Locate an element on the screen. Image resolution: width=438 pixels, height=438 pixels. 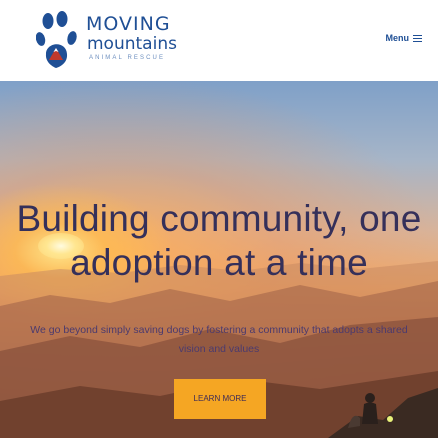
logo-moving: MOVING is located at coordinates (128, 24).